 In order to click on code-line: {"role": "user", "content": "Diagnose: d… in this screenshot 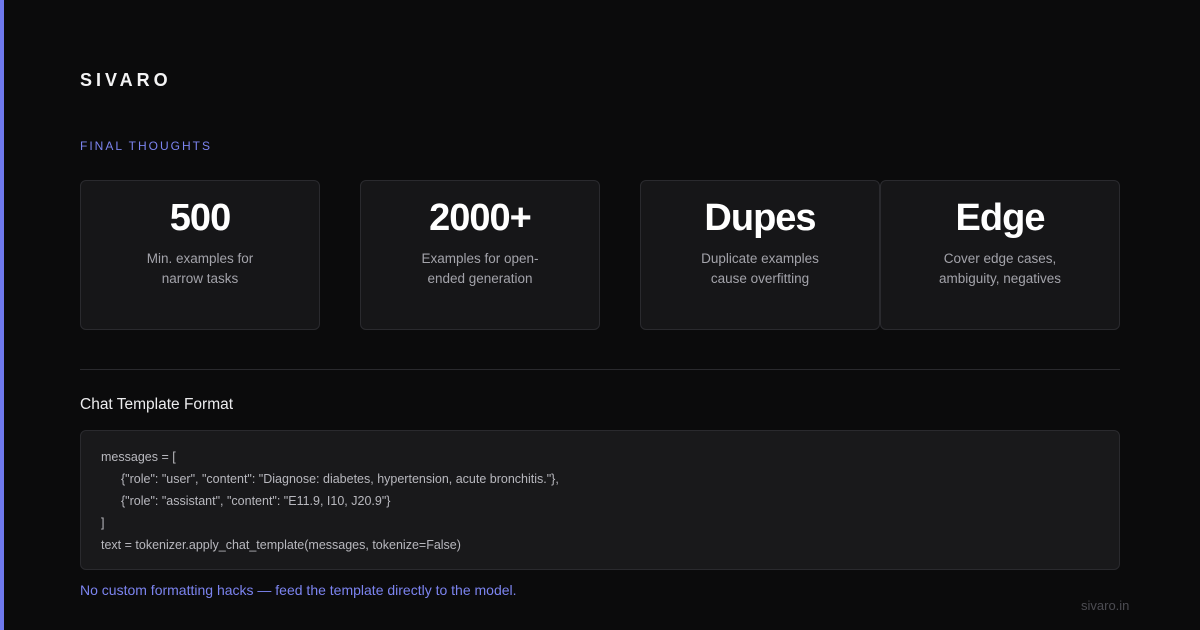, I will do `click(340, 479)`.